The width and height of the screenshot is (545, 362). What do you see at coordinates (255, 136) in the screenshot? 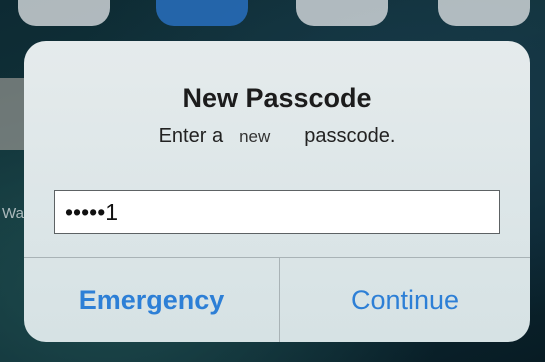
I see `alert-message-word: new` at bounding box center [255, 136].